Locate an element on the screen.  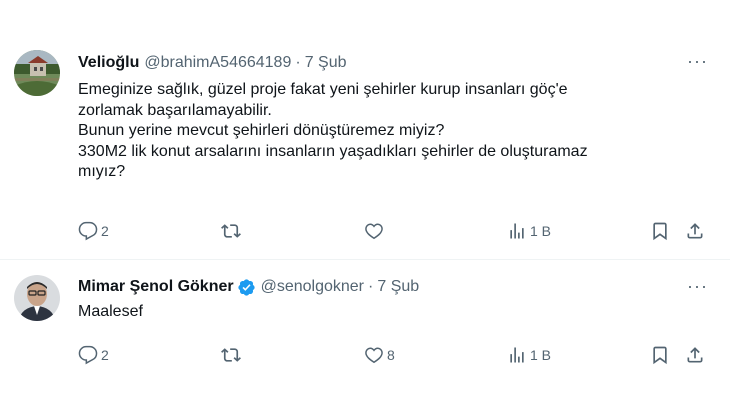
tweet-header: Velioğlu @brahimA54664189 · 7 Şub is located at coordinates (212, 63).